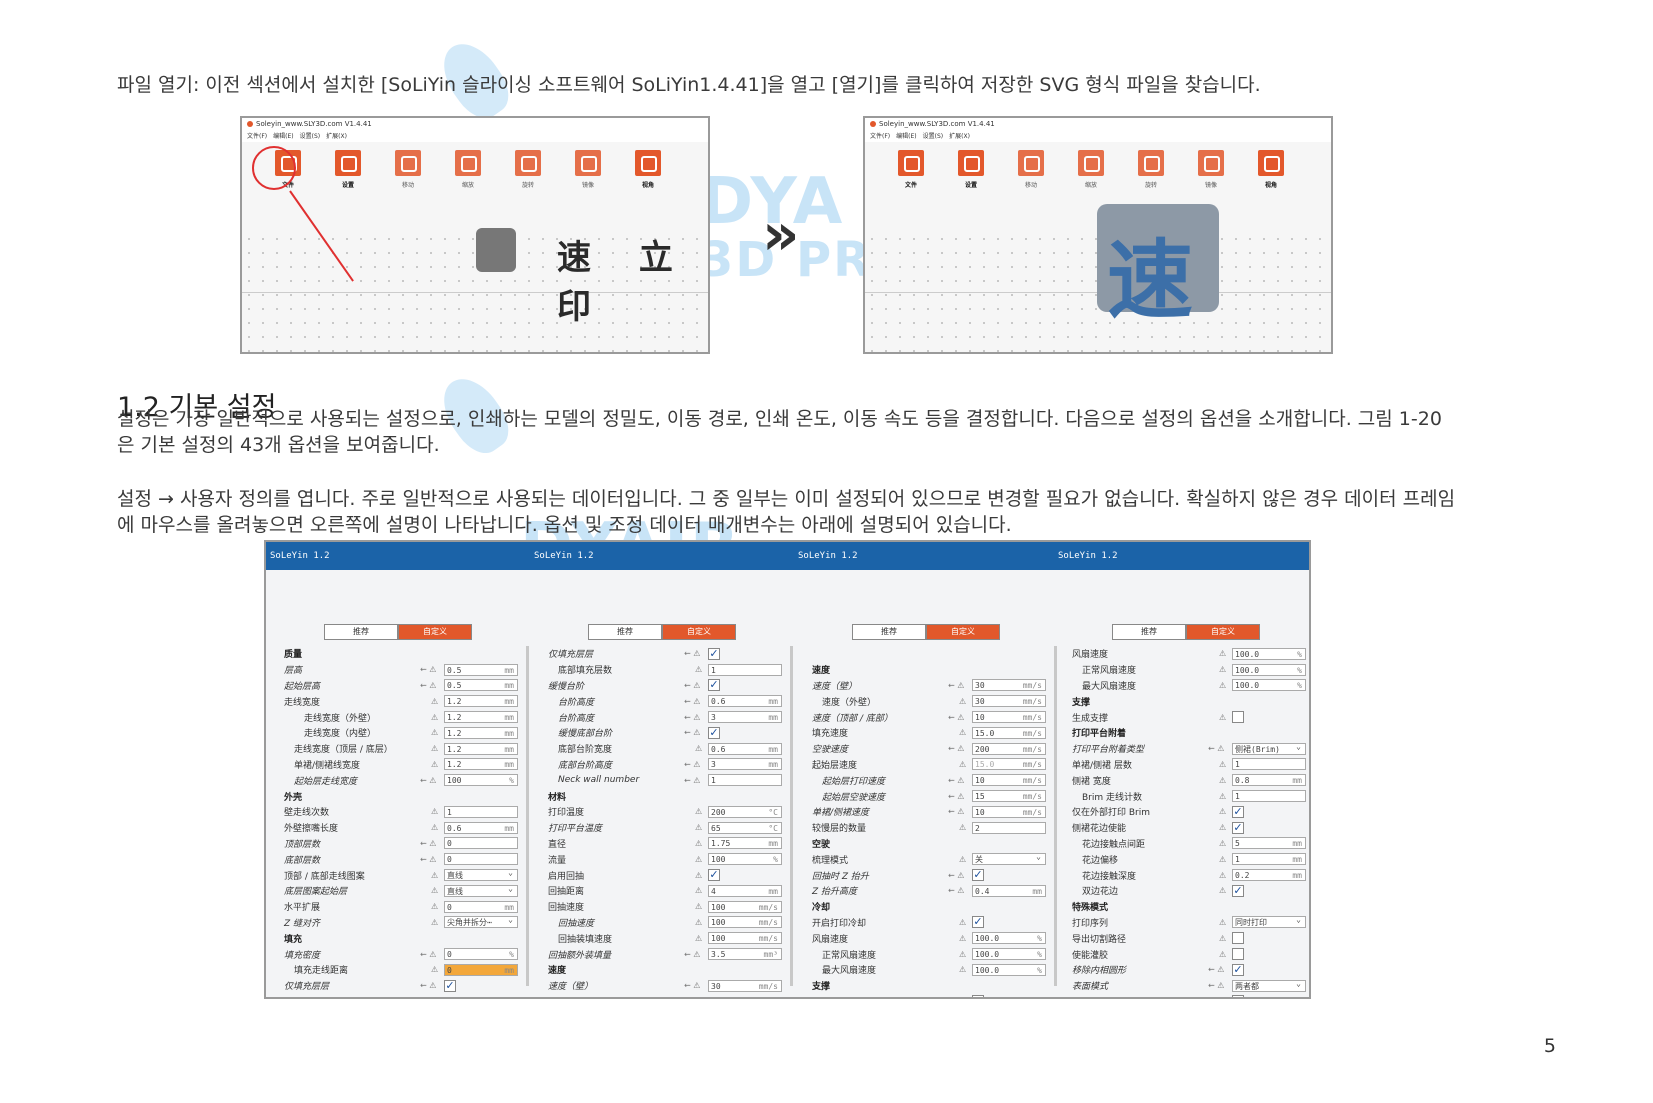 This screenshot has width=1653, height=1103. I want to click on setting-input: 65 °C, so click(745, 827).